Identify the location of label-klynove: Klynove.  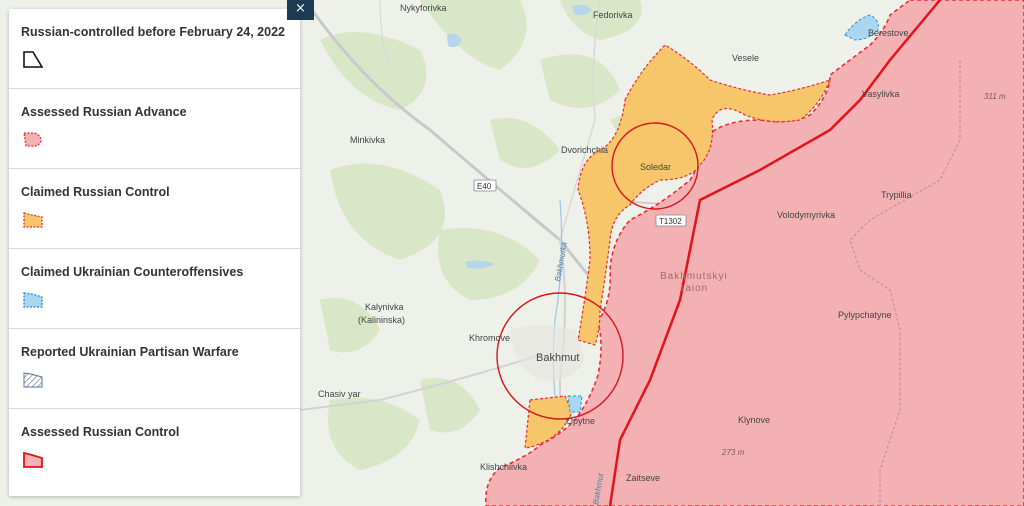
(754, 420).